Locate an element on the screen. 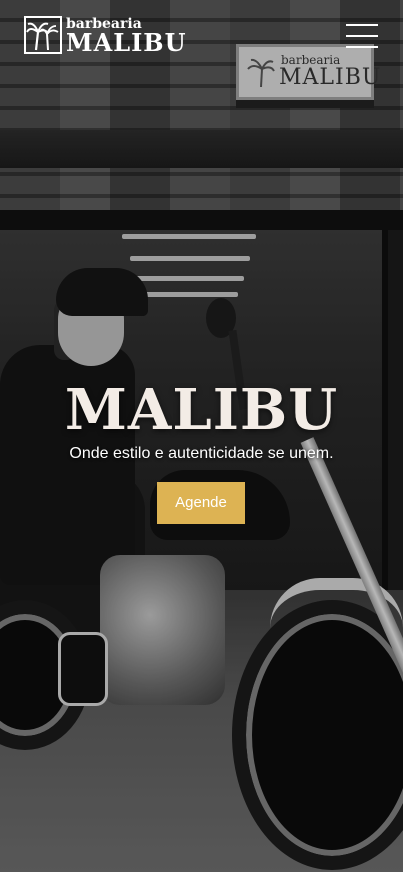 The width and height of the screenshot is (403, 872). hamburger-menu-icon is located at coordinates (362, 36).